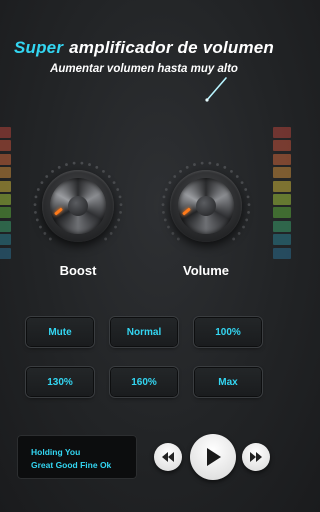  What do you see at coordinates (228, 332) in the screenshot?
I see `preset-100-button: 100%` at bounding box center [228, 332].